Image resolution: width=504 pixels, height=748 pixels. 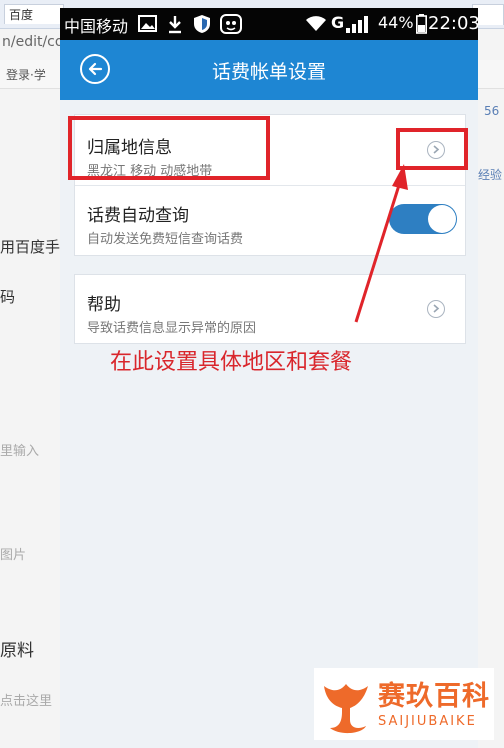 I want to click on annotation-arrow-icon, so click(x=381, y=243).